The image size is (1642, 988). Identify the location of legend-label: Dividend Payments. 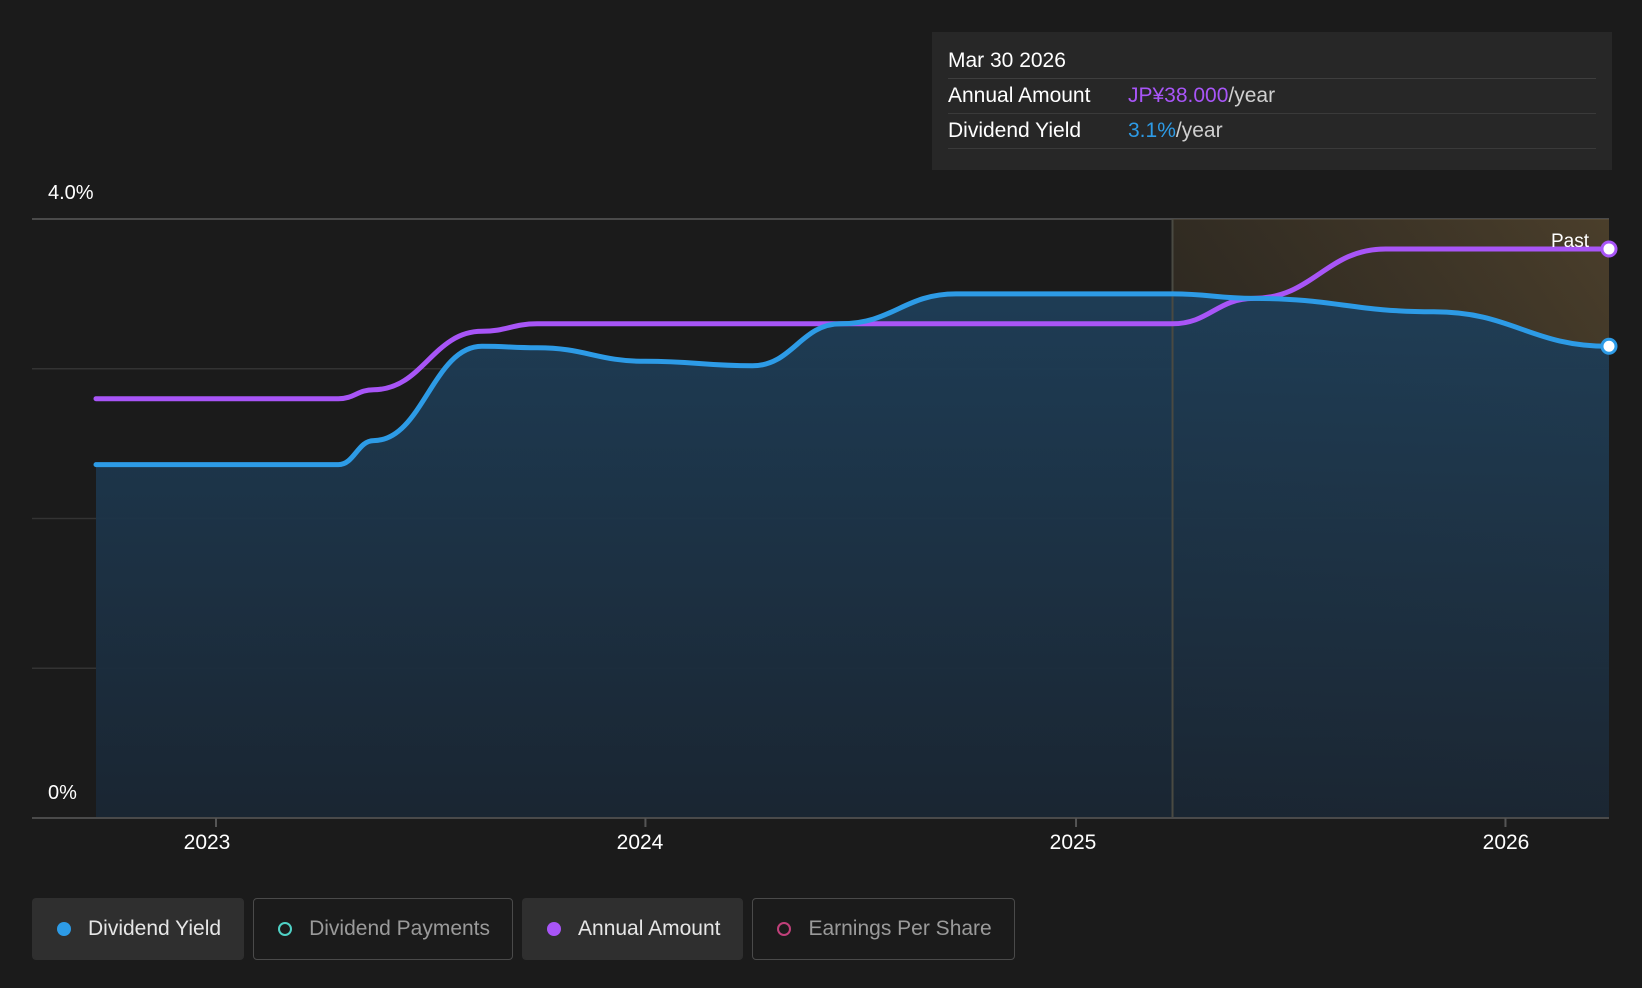
(400, 928).